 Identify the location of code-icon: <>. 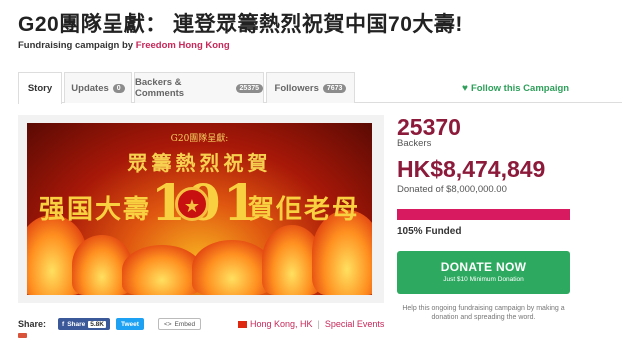
(167, 324).